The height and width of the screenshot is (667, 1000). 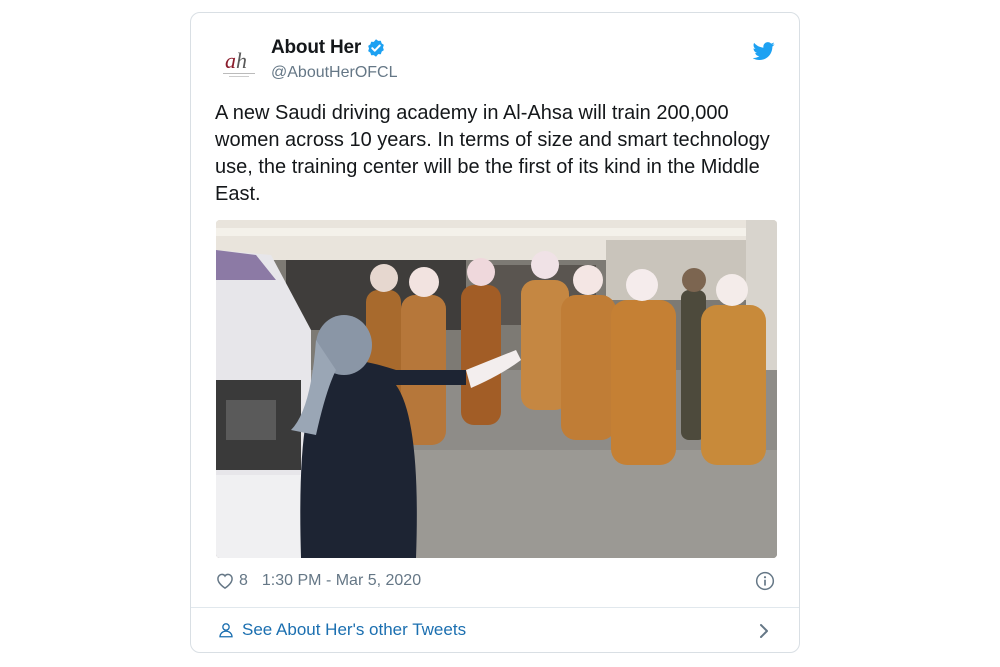 What do you see at coordinates (354, 630) in the screenshot?
I see `see-other-tweets-label: See About Her's other Tweets` at bounding box center [354, 630].